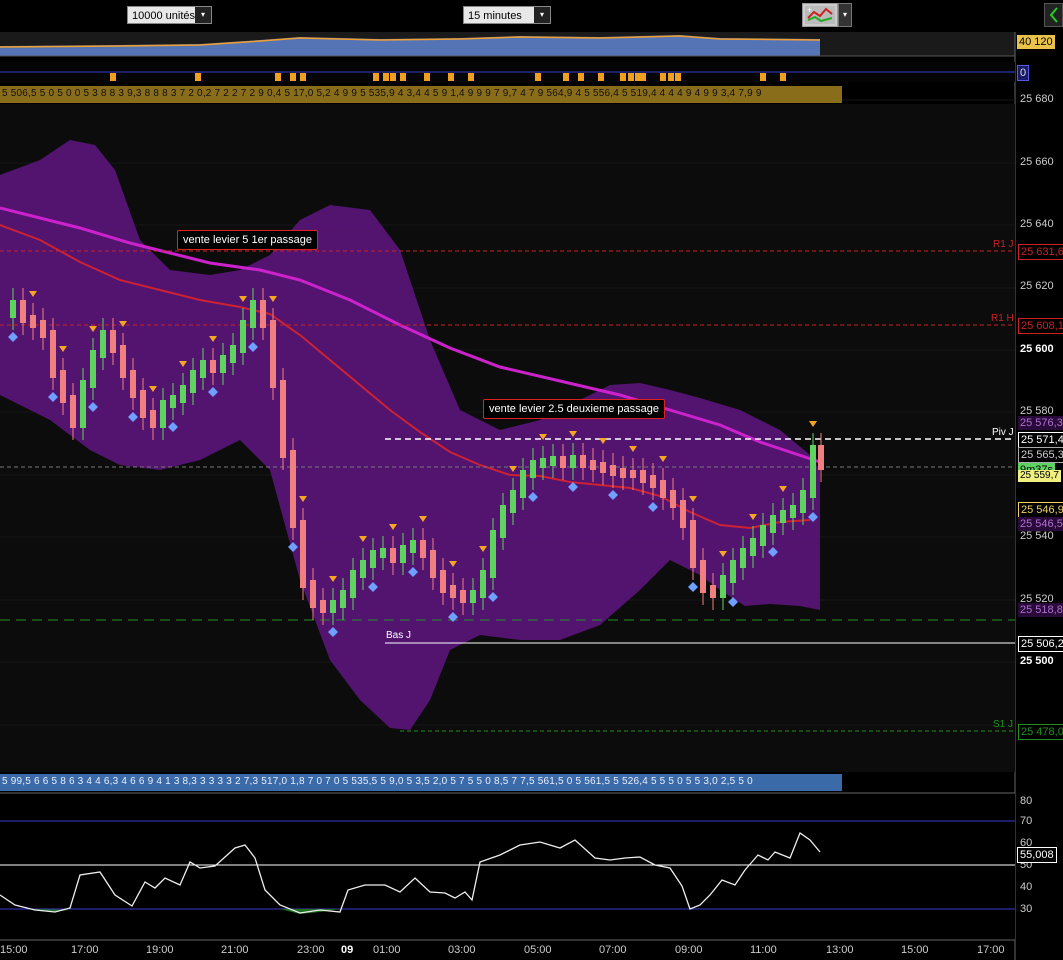 The image size is (1063, 960). What do you see at coordinates (1040, 510) in the screenshot?
I see `price-tag: 25 546,9` at bounding box center [1040, 510].